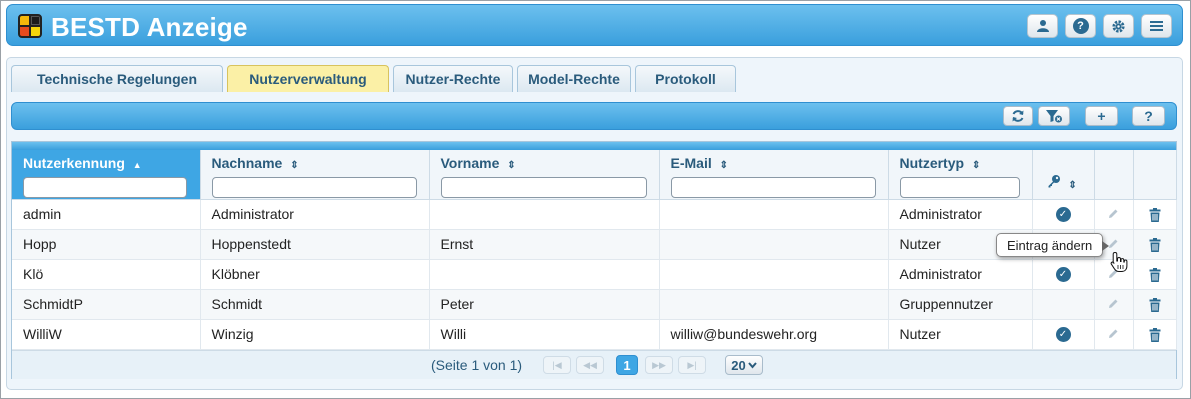 The width and height of the screenshot is (1191, 399). Describe the element at coordinates (106, 334) in the screenshot. I see `cell-kennung: WilliW` at that location.